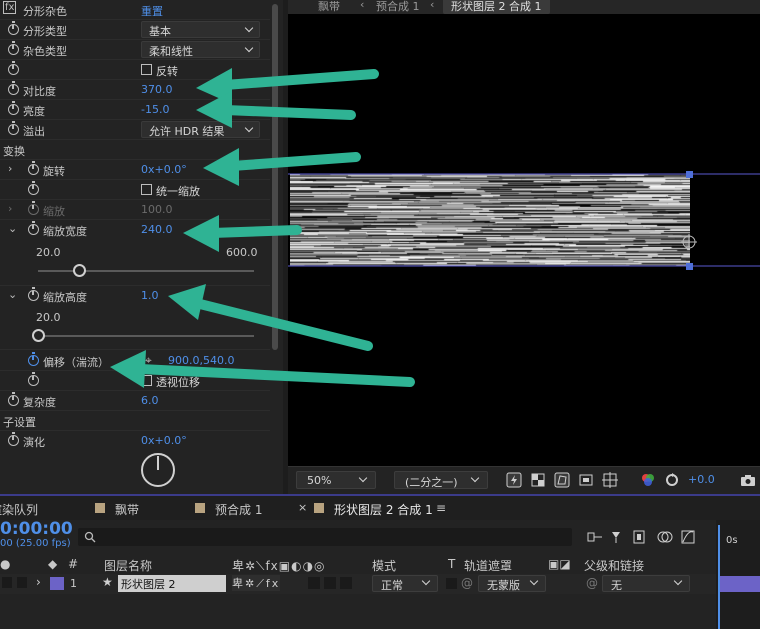 This screenshot has width=760, height=629. What do you see at coordinates (512, 583) in the screenshot?
I see `track-matte-dropdown: 无蒙版` at bounding box center [512, 583].